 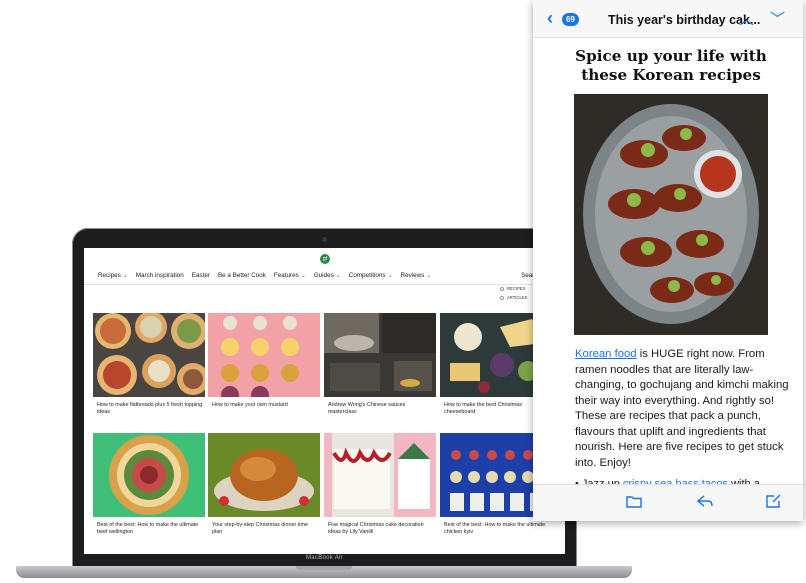 What do you see at coordinates (149, 475) in the screenshot?
I see `card-image-beef-wellington` at bounding box center [149, 475].